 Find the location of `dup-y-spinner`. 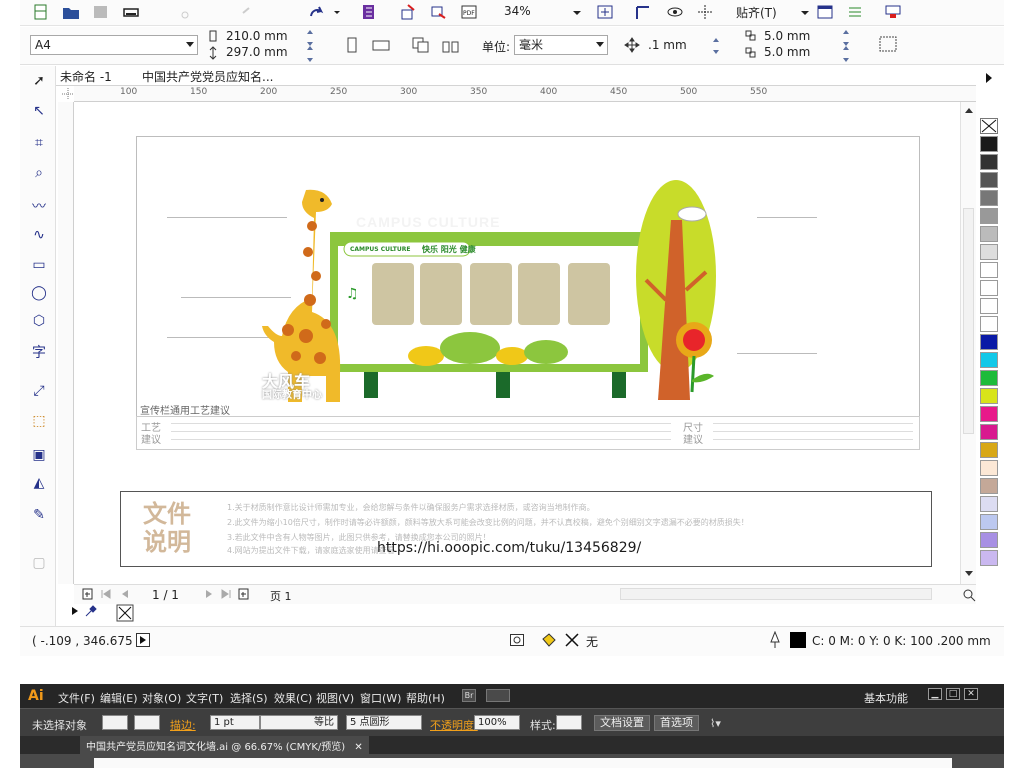

dup-y-spinner is located at coordinates (847, 54).